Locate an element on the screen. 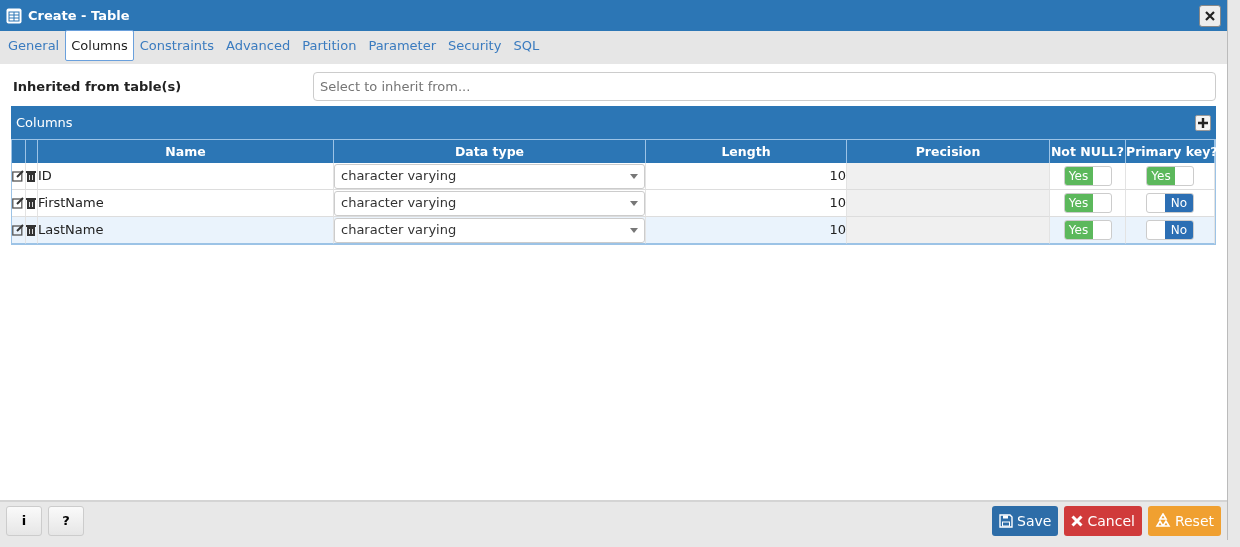 This screenshot has height=547, width=1240. panel-title: Columns is located at coordinates (44, 122).